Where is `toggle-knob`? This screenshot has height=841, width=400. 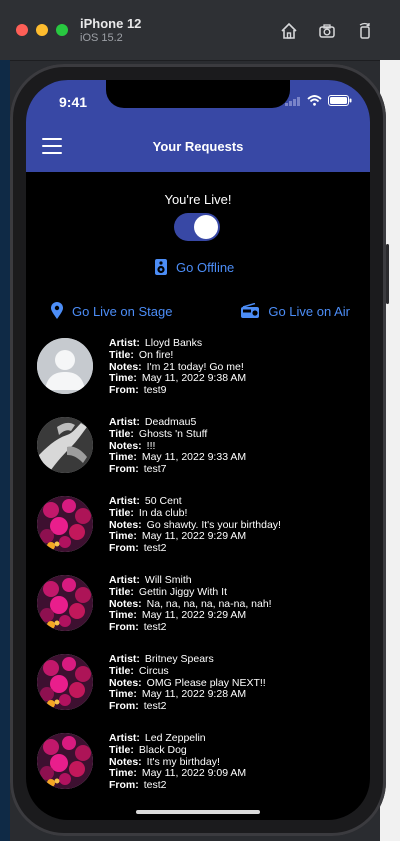 toggle-knob is located at coordinates (206, 227).